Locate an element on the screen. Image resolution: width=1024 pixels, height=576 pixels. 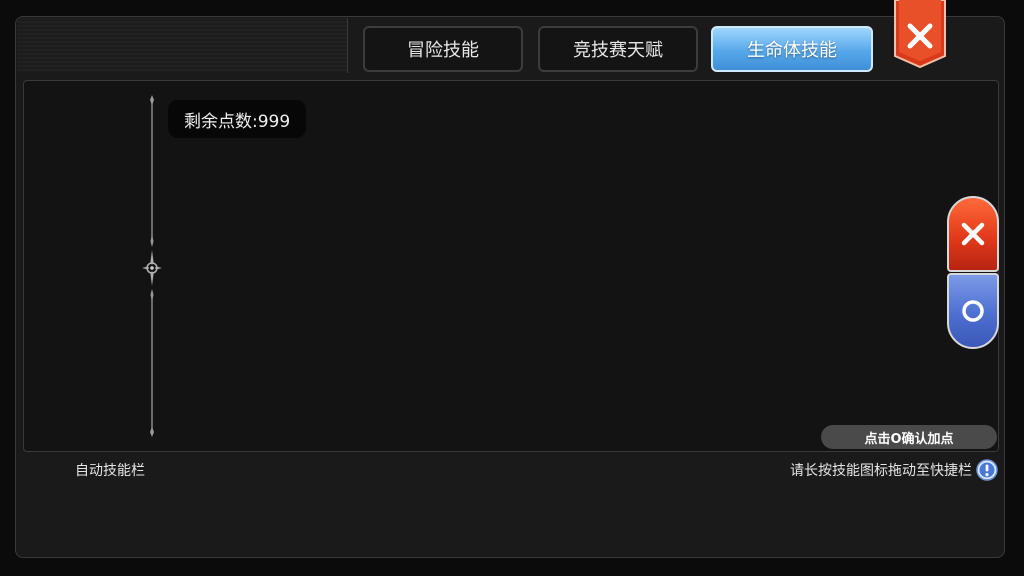
header-strip is located at coordinates (182, 45).